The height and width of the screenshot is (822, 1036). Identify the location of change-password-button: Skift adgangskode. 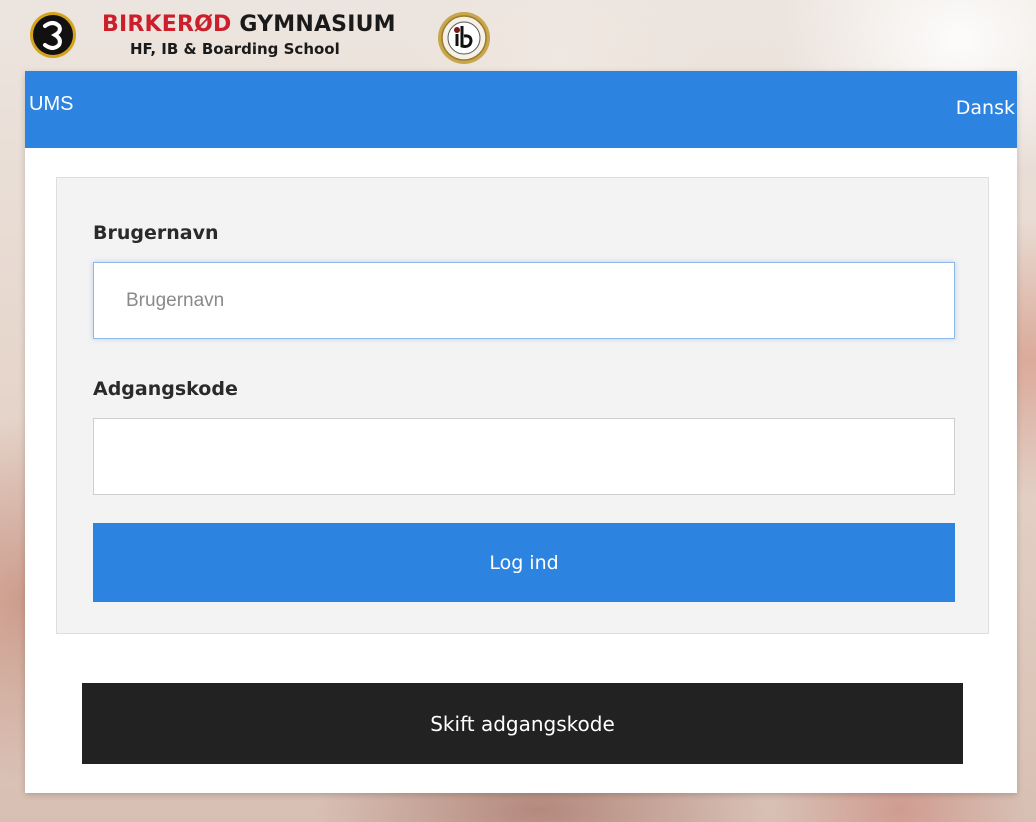
(522, 723).